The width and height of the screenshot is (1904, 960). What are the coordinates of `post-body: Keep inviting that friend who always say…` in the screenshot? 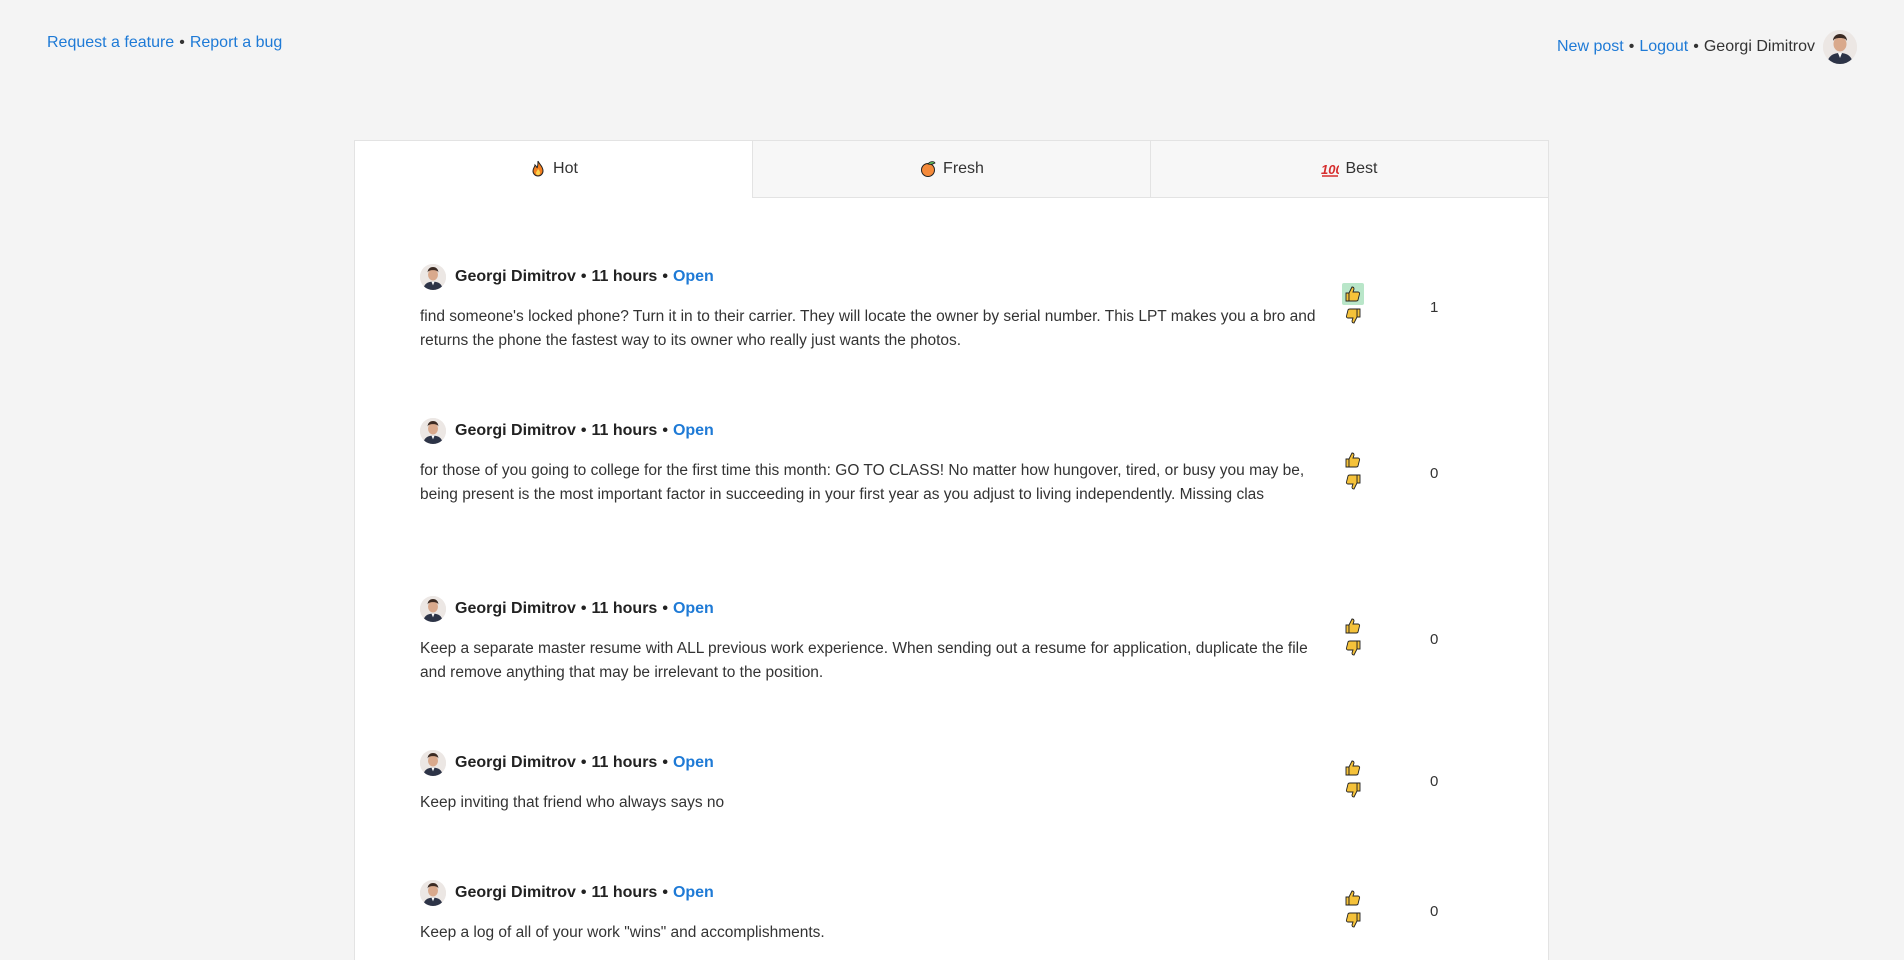 It's located at (870, 803).